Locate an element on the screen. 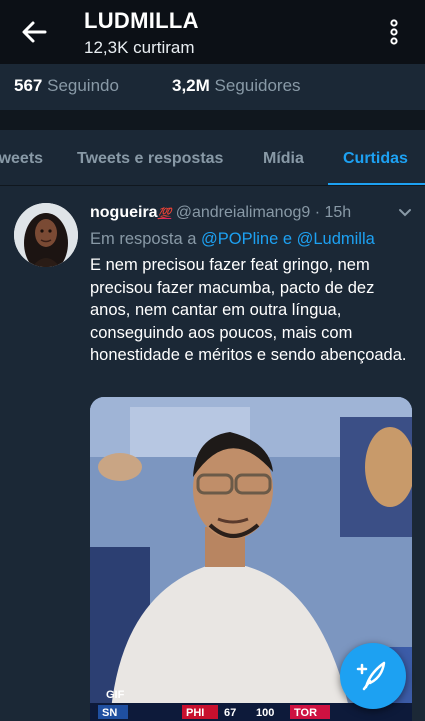 The height and width of the screenshot is (721, 425). profile-stats: 567 Seguindo 3,2M Seguidores is located at coordinates (212, 87).